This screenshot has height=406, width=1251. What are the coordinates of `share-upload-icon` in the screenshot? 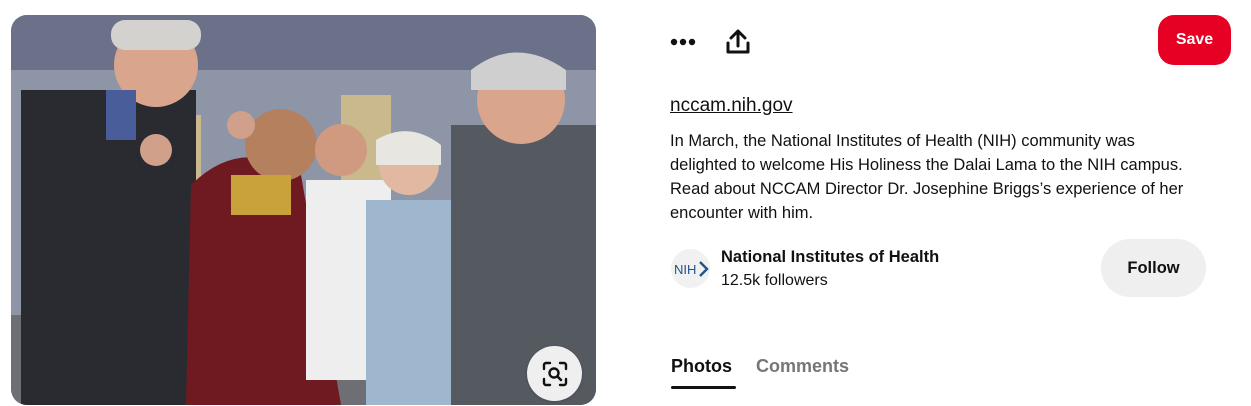 It's located at (738, 41).